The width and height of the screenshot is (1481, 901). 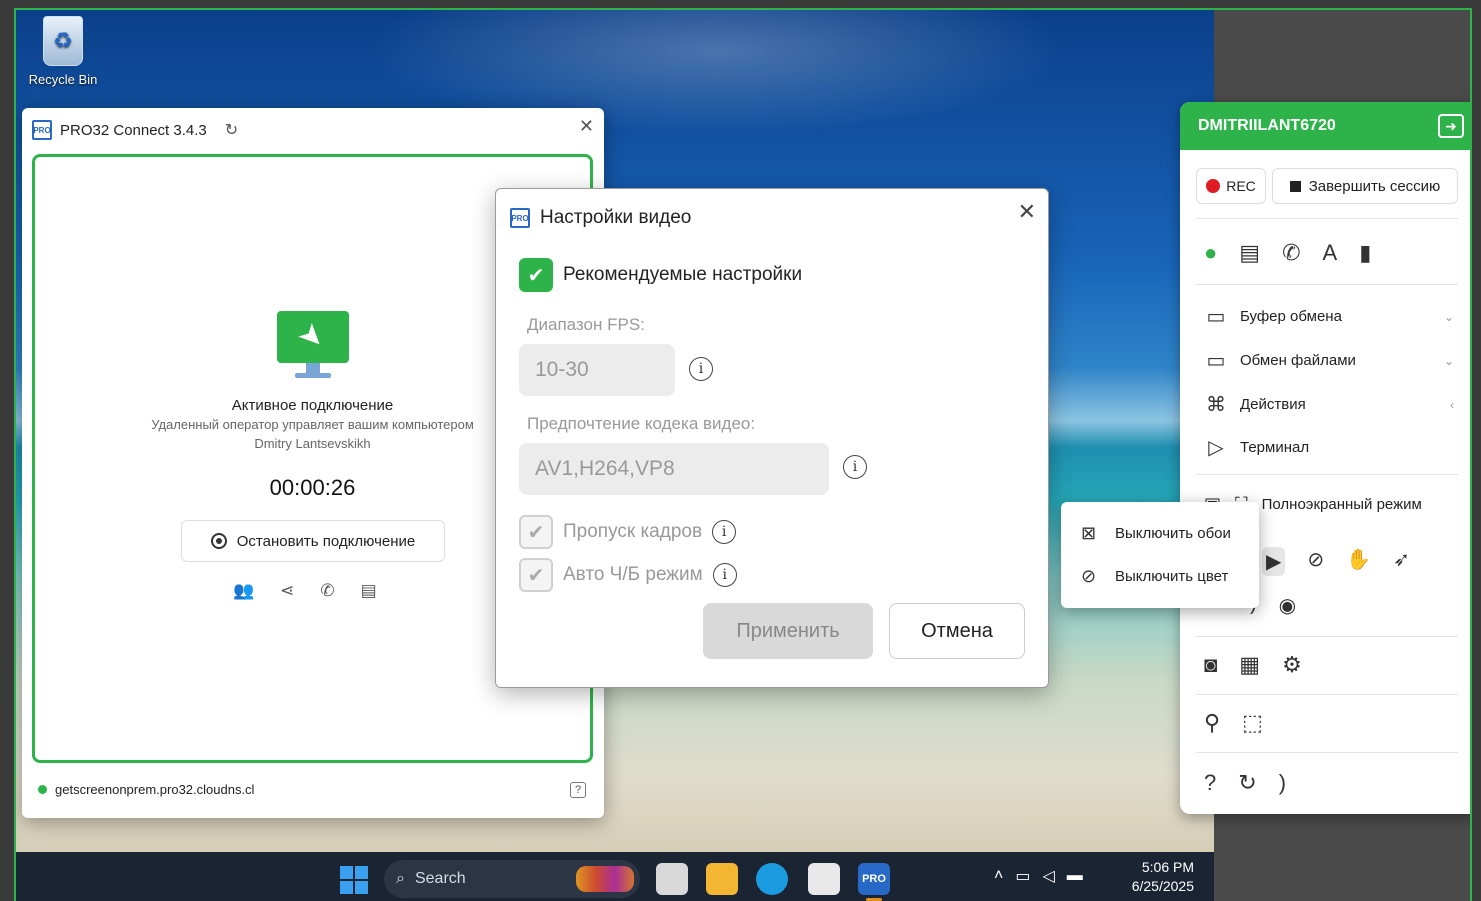 What do you see at coordinates (1159, 877) in the screenshot?
I see `taskbar-clock: 5:06 PM 6/25/2025` at bounding box center [1159, 877].